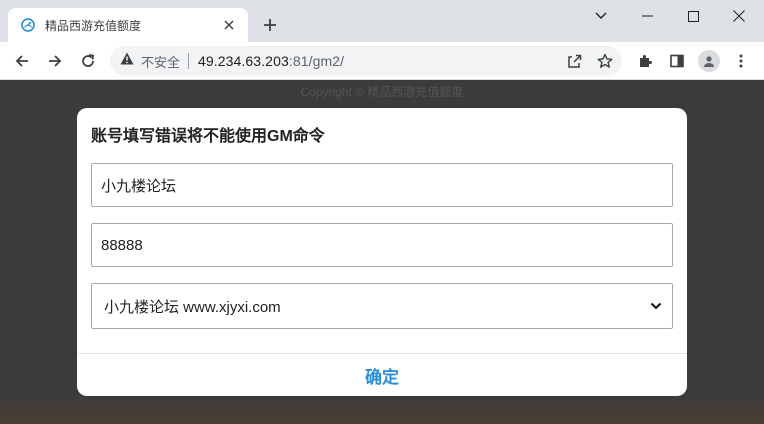  I want to click on minimize-icon, so click(647, 16).